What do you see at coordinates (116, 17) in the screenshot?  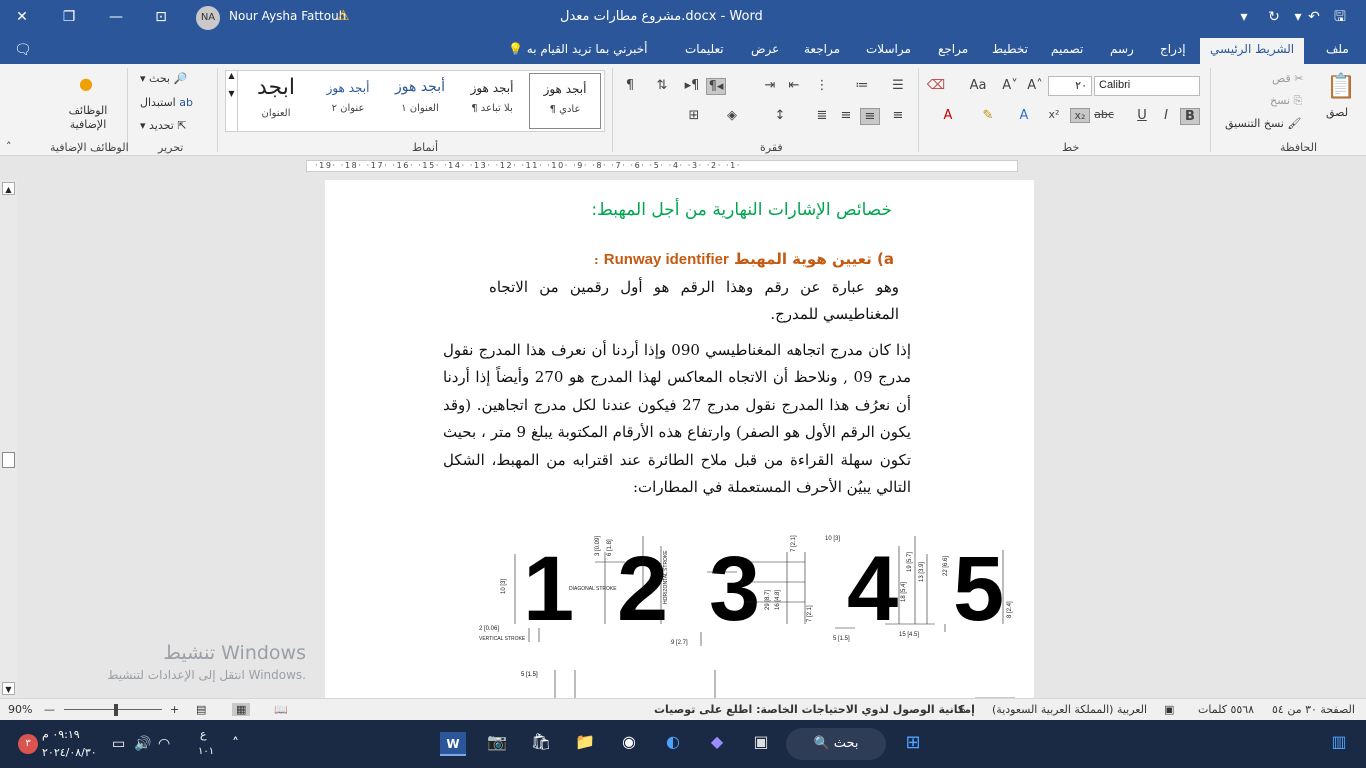 I see `minimize-icon: —` at bounding box center [116, 17].